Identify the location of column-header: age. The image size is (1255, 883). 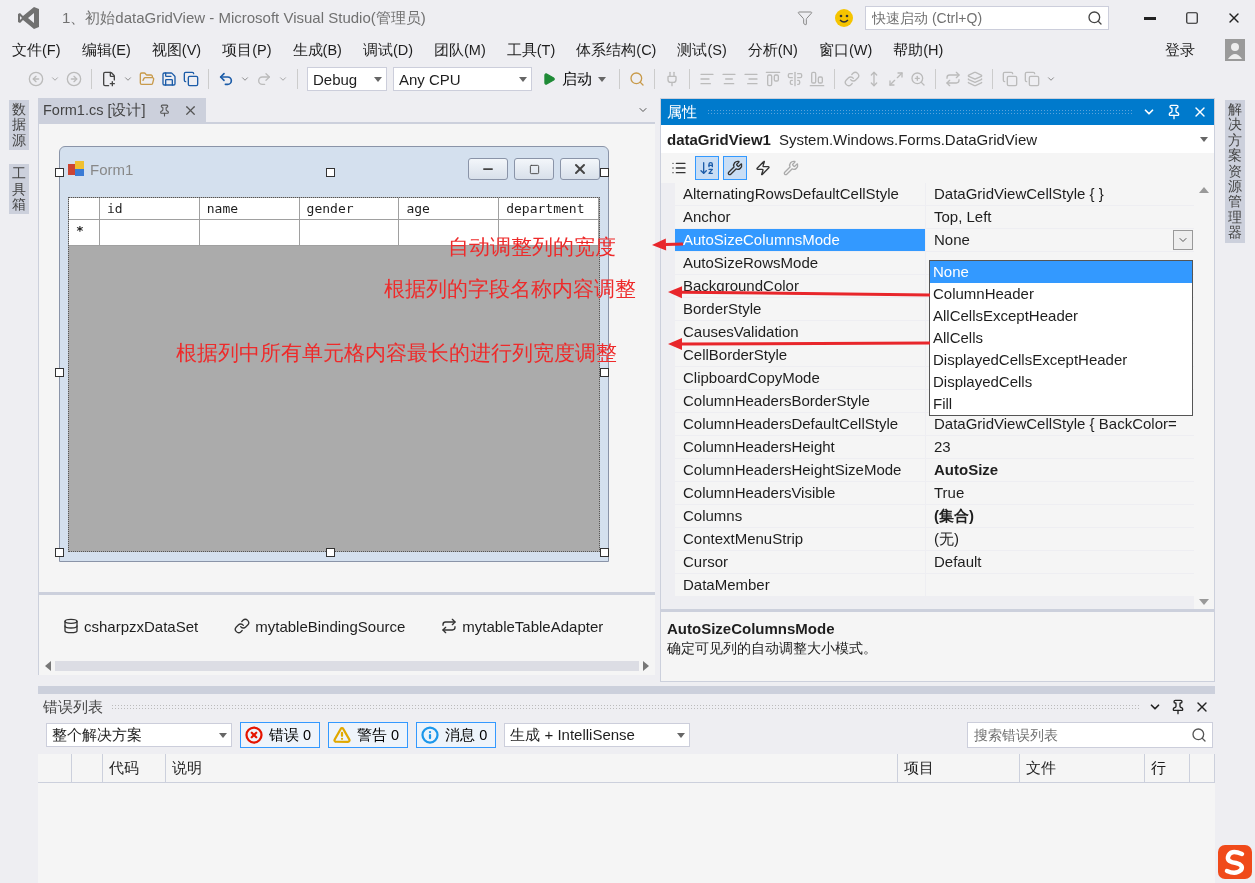
(449, 209).